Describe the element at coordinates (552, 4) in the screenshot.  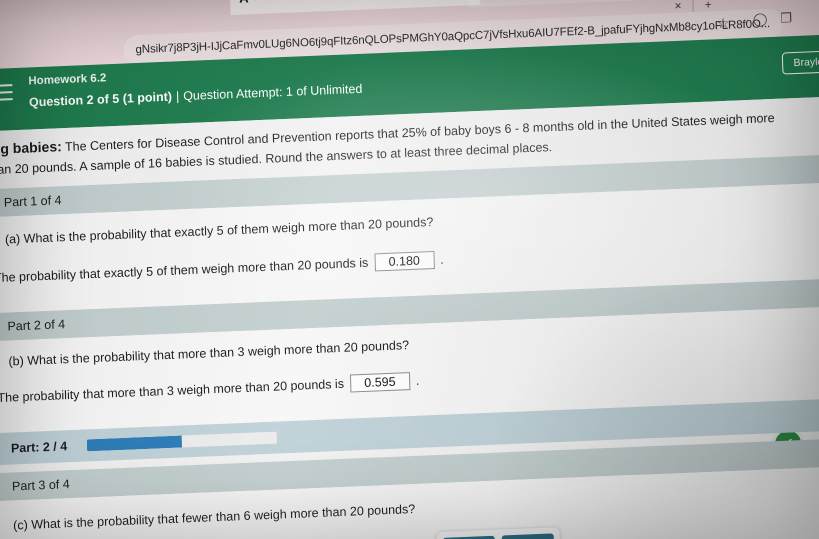
I see `browser-tab-inbox: ✉ Inbox` at that location.